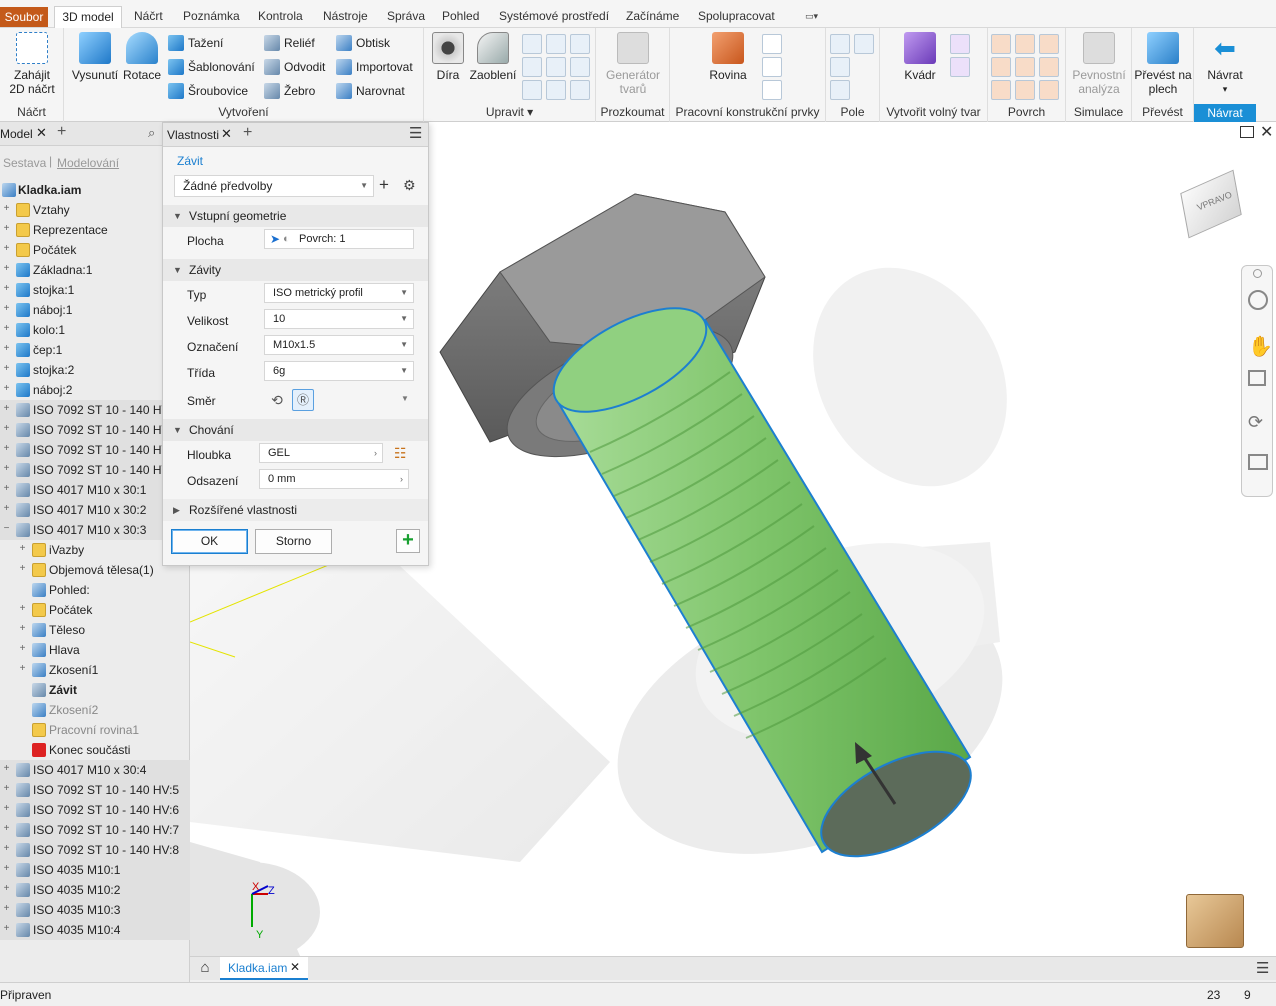 The image size is (1276, 1006). What do you see at coordinates (95, 610) in the screenshot?
I see `tree-item: + Počátek` at bounding box center [95, 610].